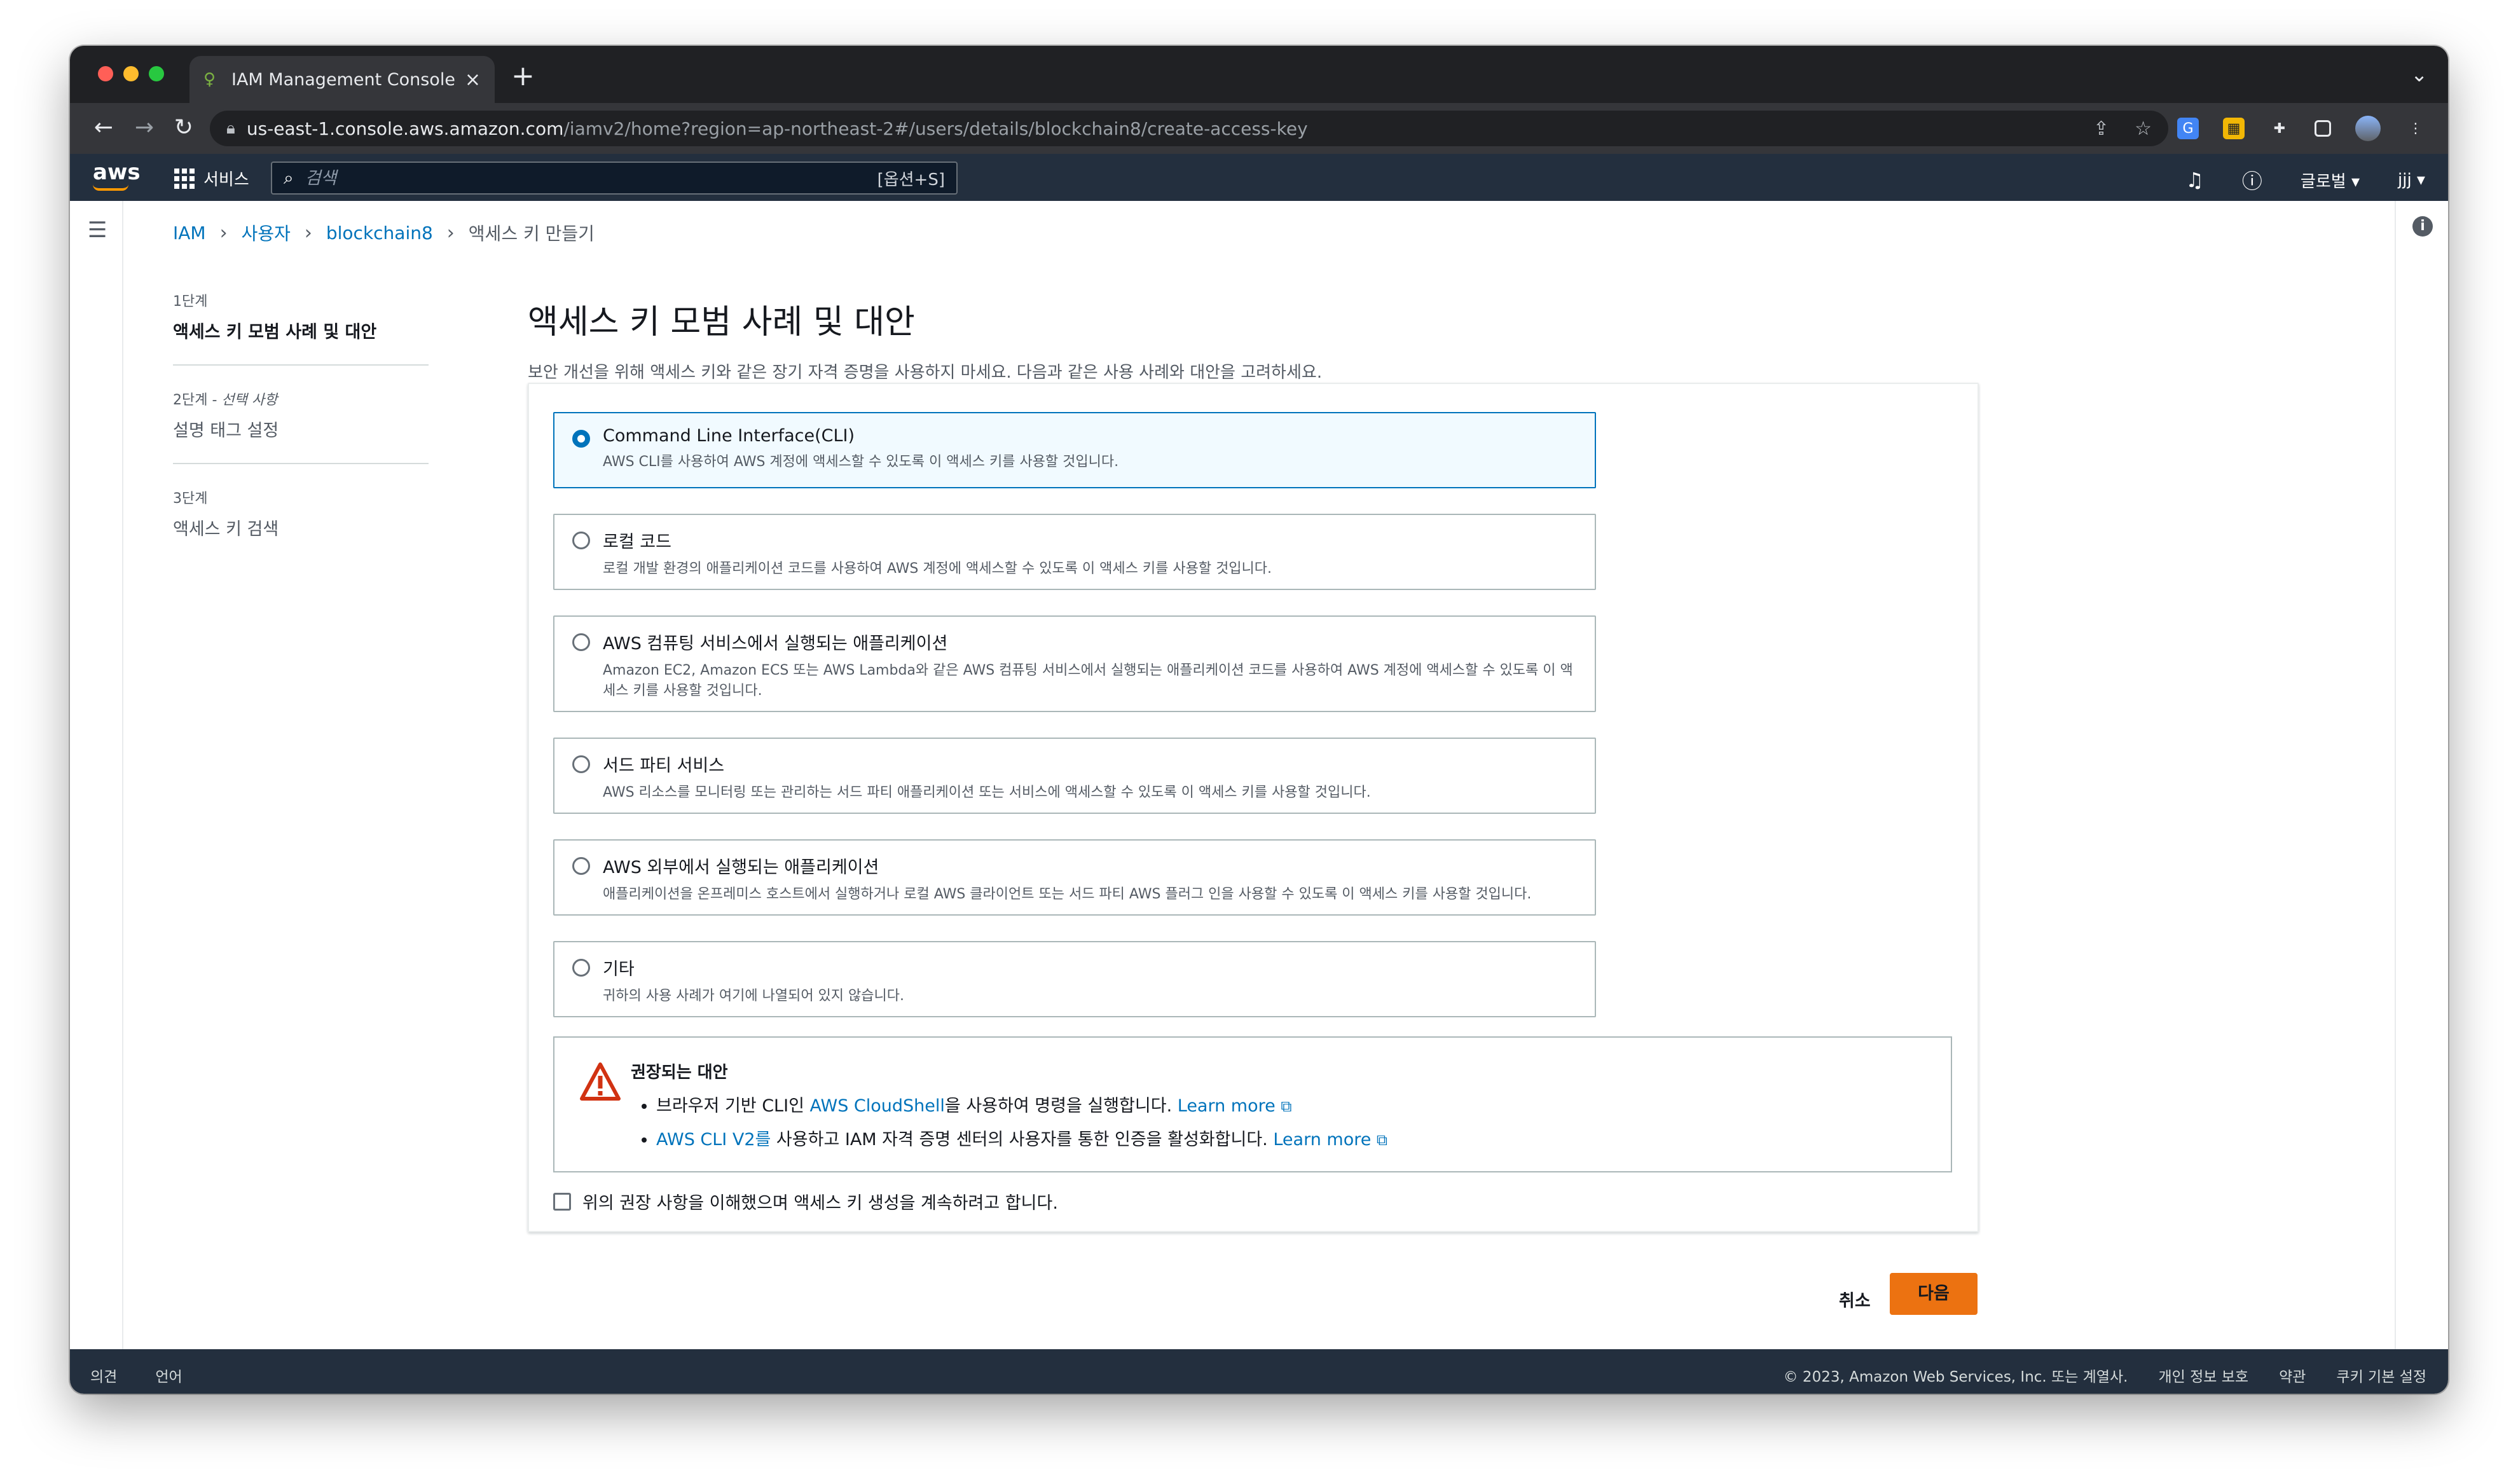  What do you see at coordinates (2368, 128) in the screenshot?
I see `profile-avatar` at bounding box center [2368, 128].